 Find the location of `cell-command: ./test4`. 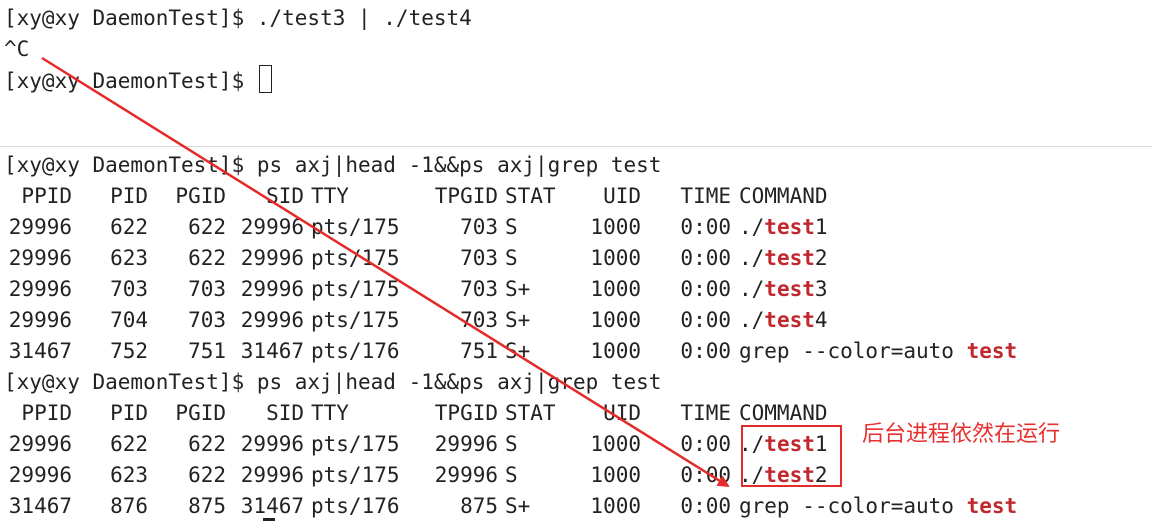

cell-command: ./test4 is located at coordinates (783, 320).